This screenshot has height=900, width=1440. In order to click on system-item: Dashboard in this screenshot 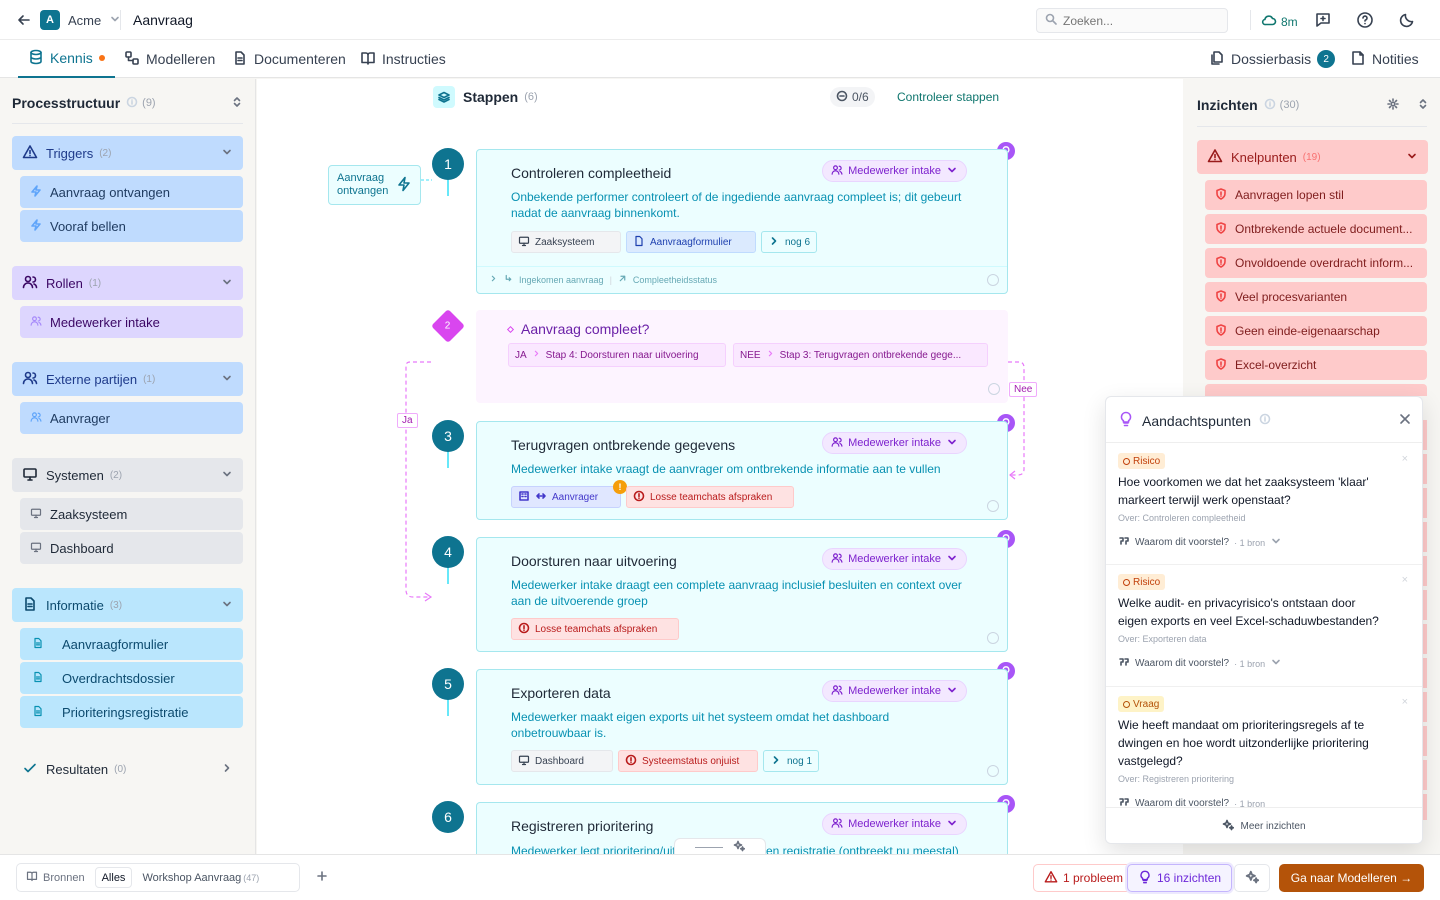, I will do `click(131, 548)`.